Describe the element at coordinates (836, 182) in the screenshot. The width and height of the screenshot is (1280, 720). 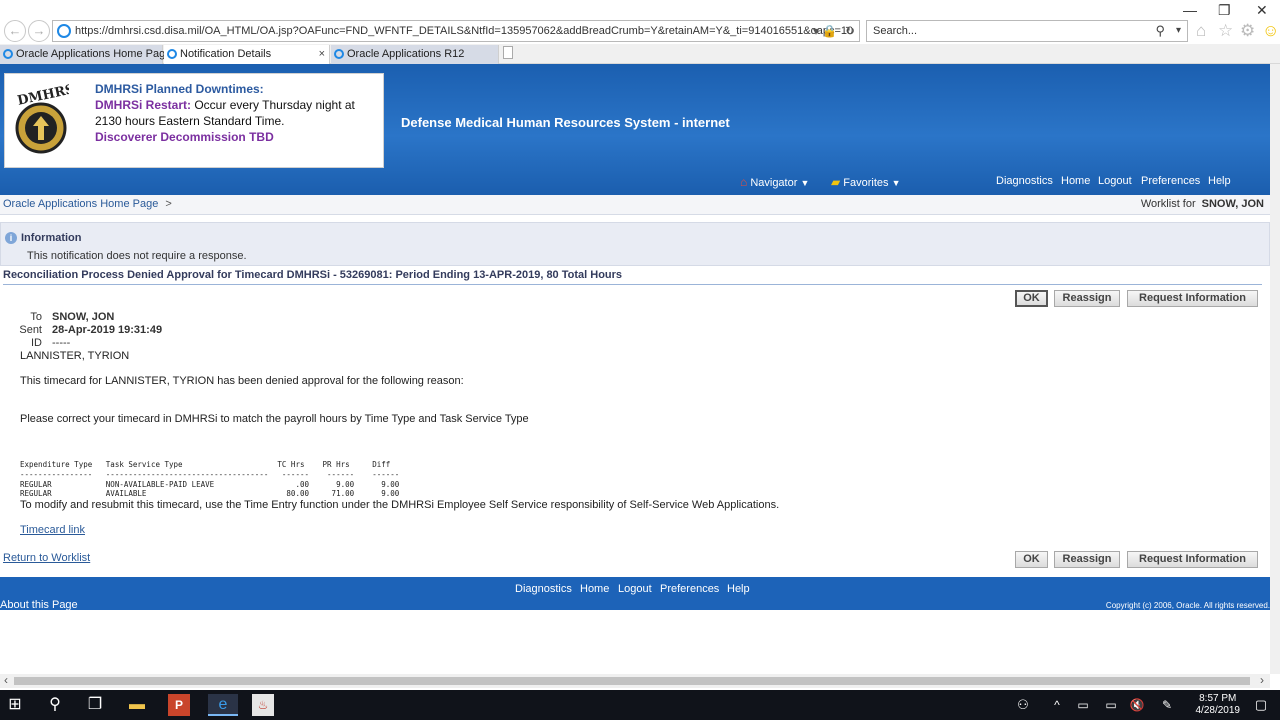
I see `favorites-folder-icon: ▰` at that location.